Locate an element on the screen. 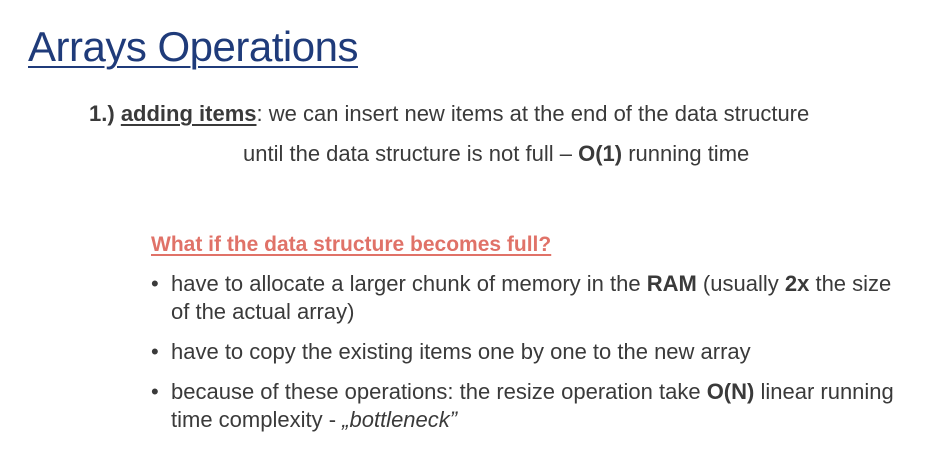 The width and height of the screenshot is (946, 462). item-number: 1.) is located at coordinates (102, 113).